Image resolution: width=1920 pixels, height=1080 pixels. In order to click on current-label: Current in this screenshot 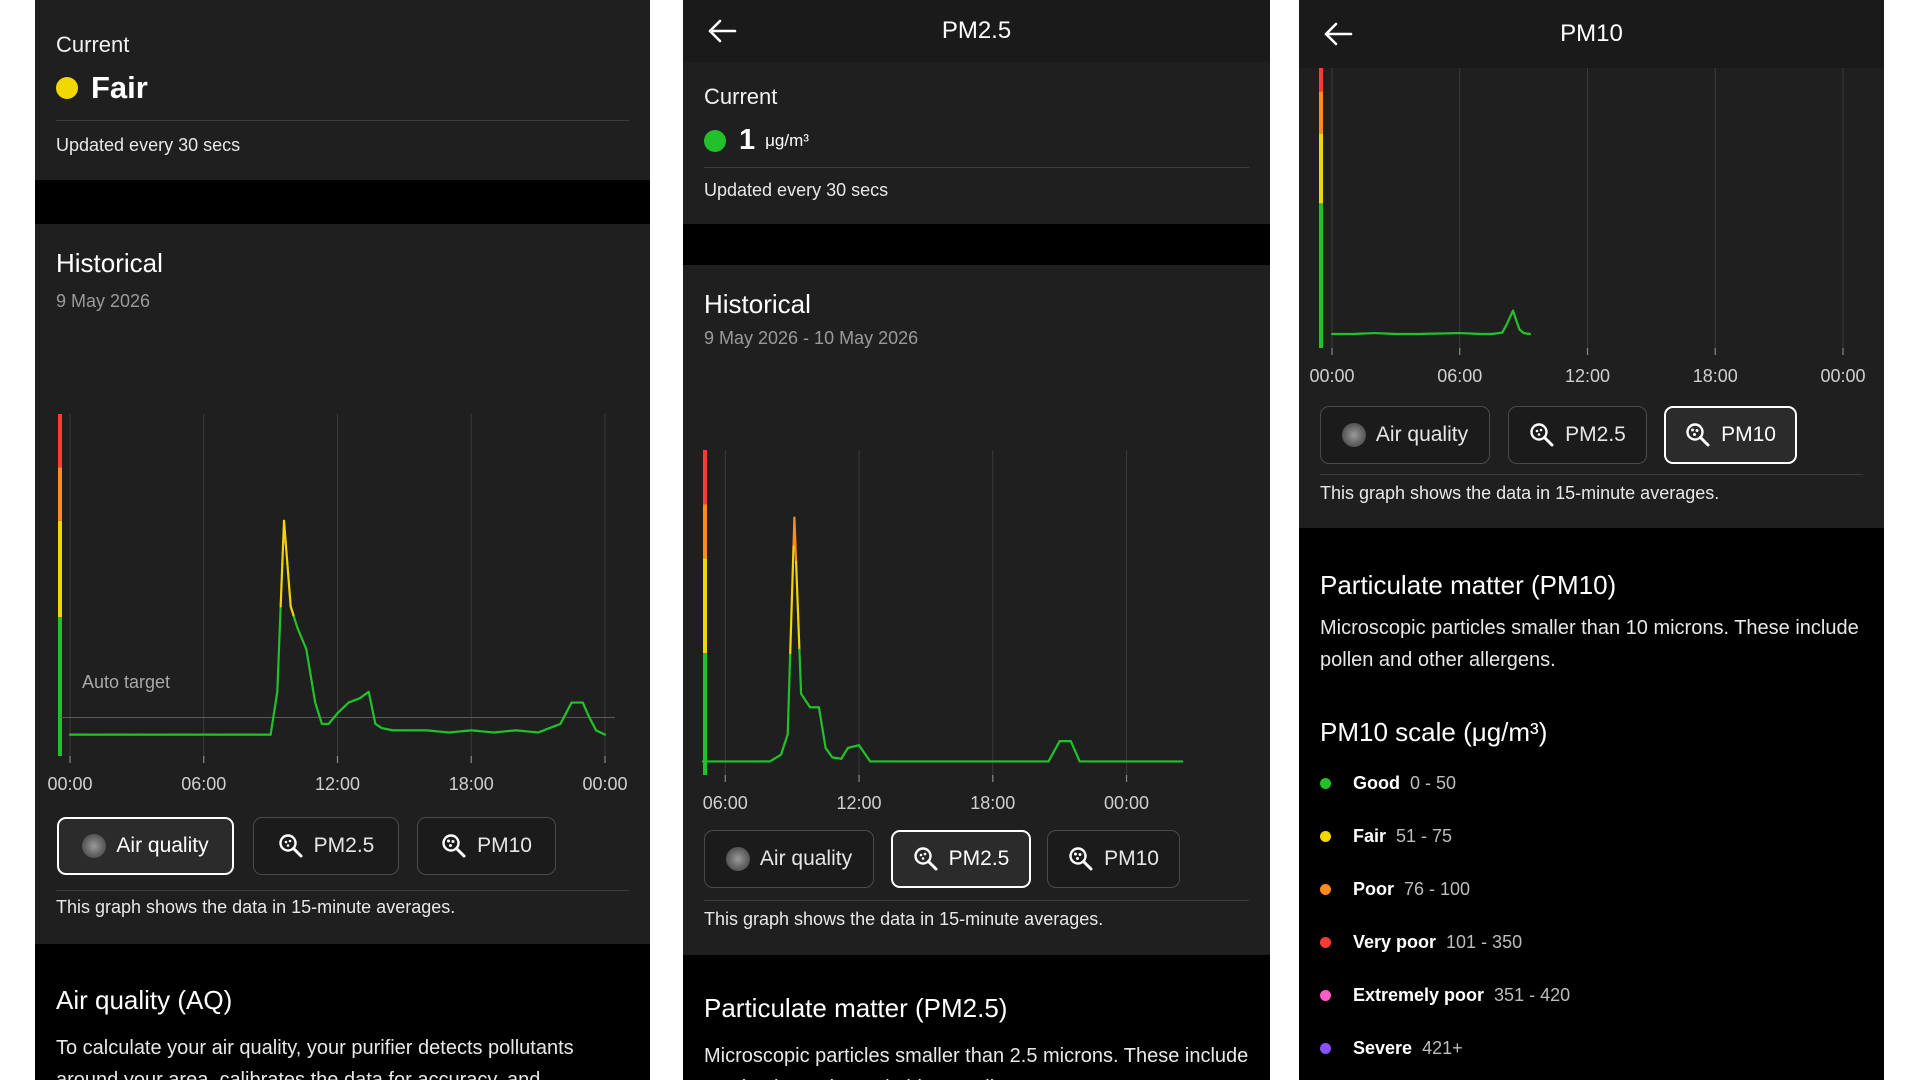, I will do `click(93, 44)`.